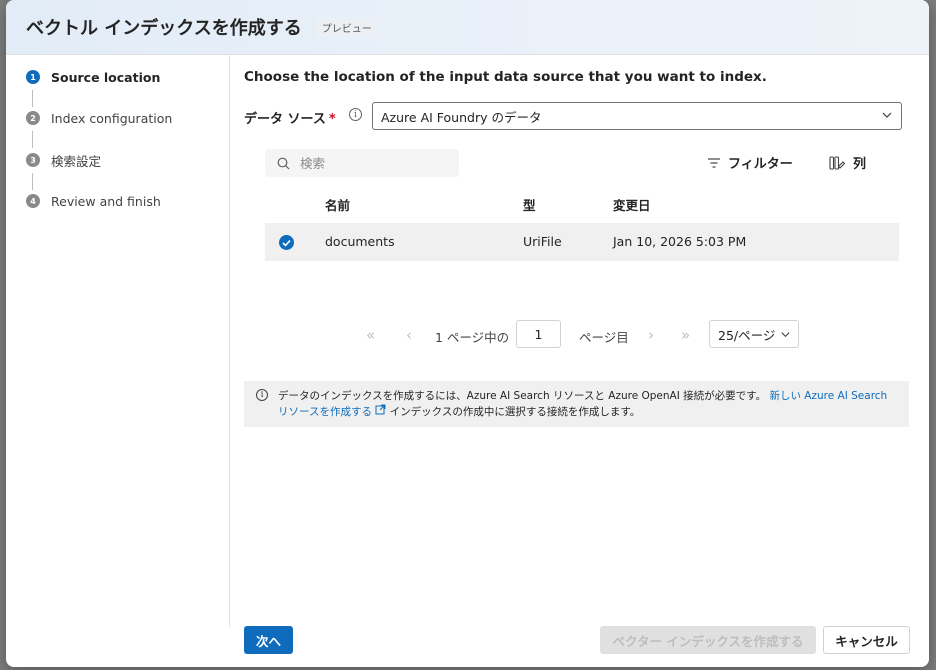 The image size is (936, 670). Describe the element at coordinates (847, 162) in the screenshot. I see `columns-button: 列` at that location.